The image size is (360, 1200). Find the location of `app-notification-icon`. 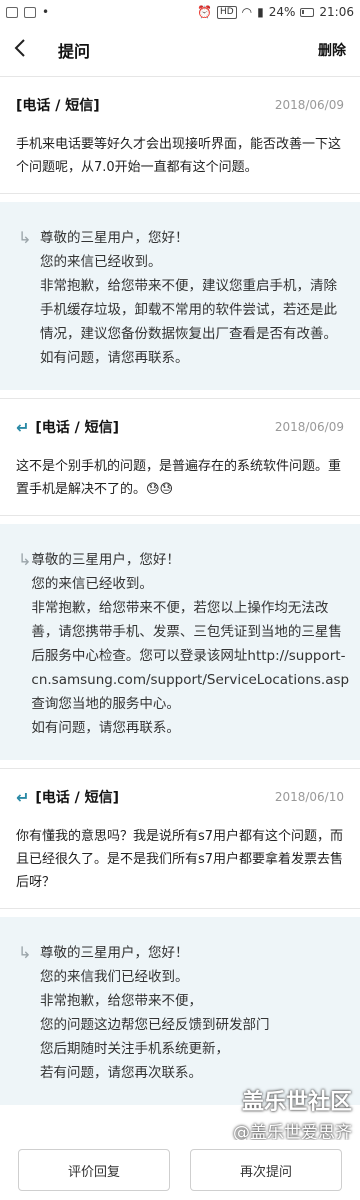

app-notification-icon is located at coordinates (30, 12).